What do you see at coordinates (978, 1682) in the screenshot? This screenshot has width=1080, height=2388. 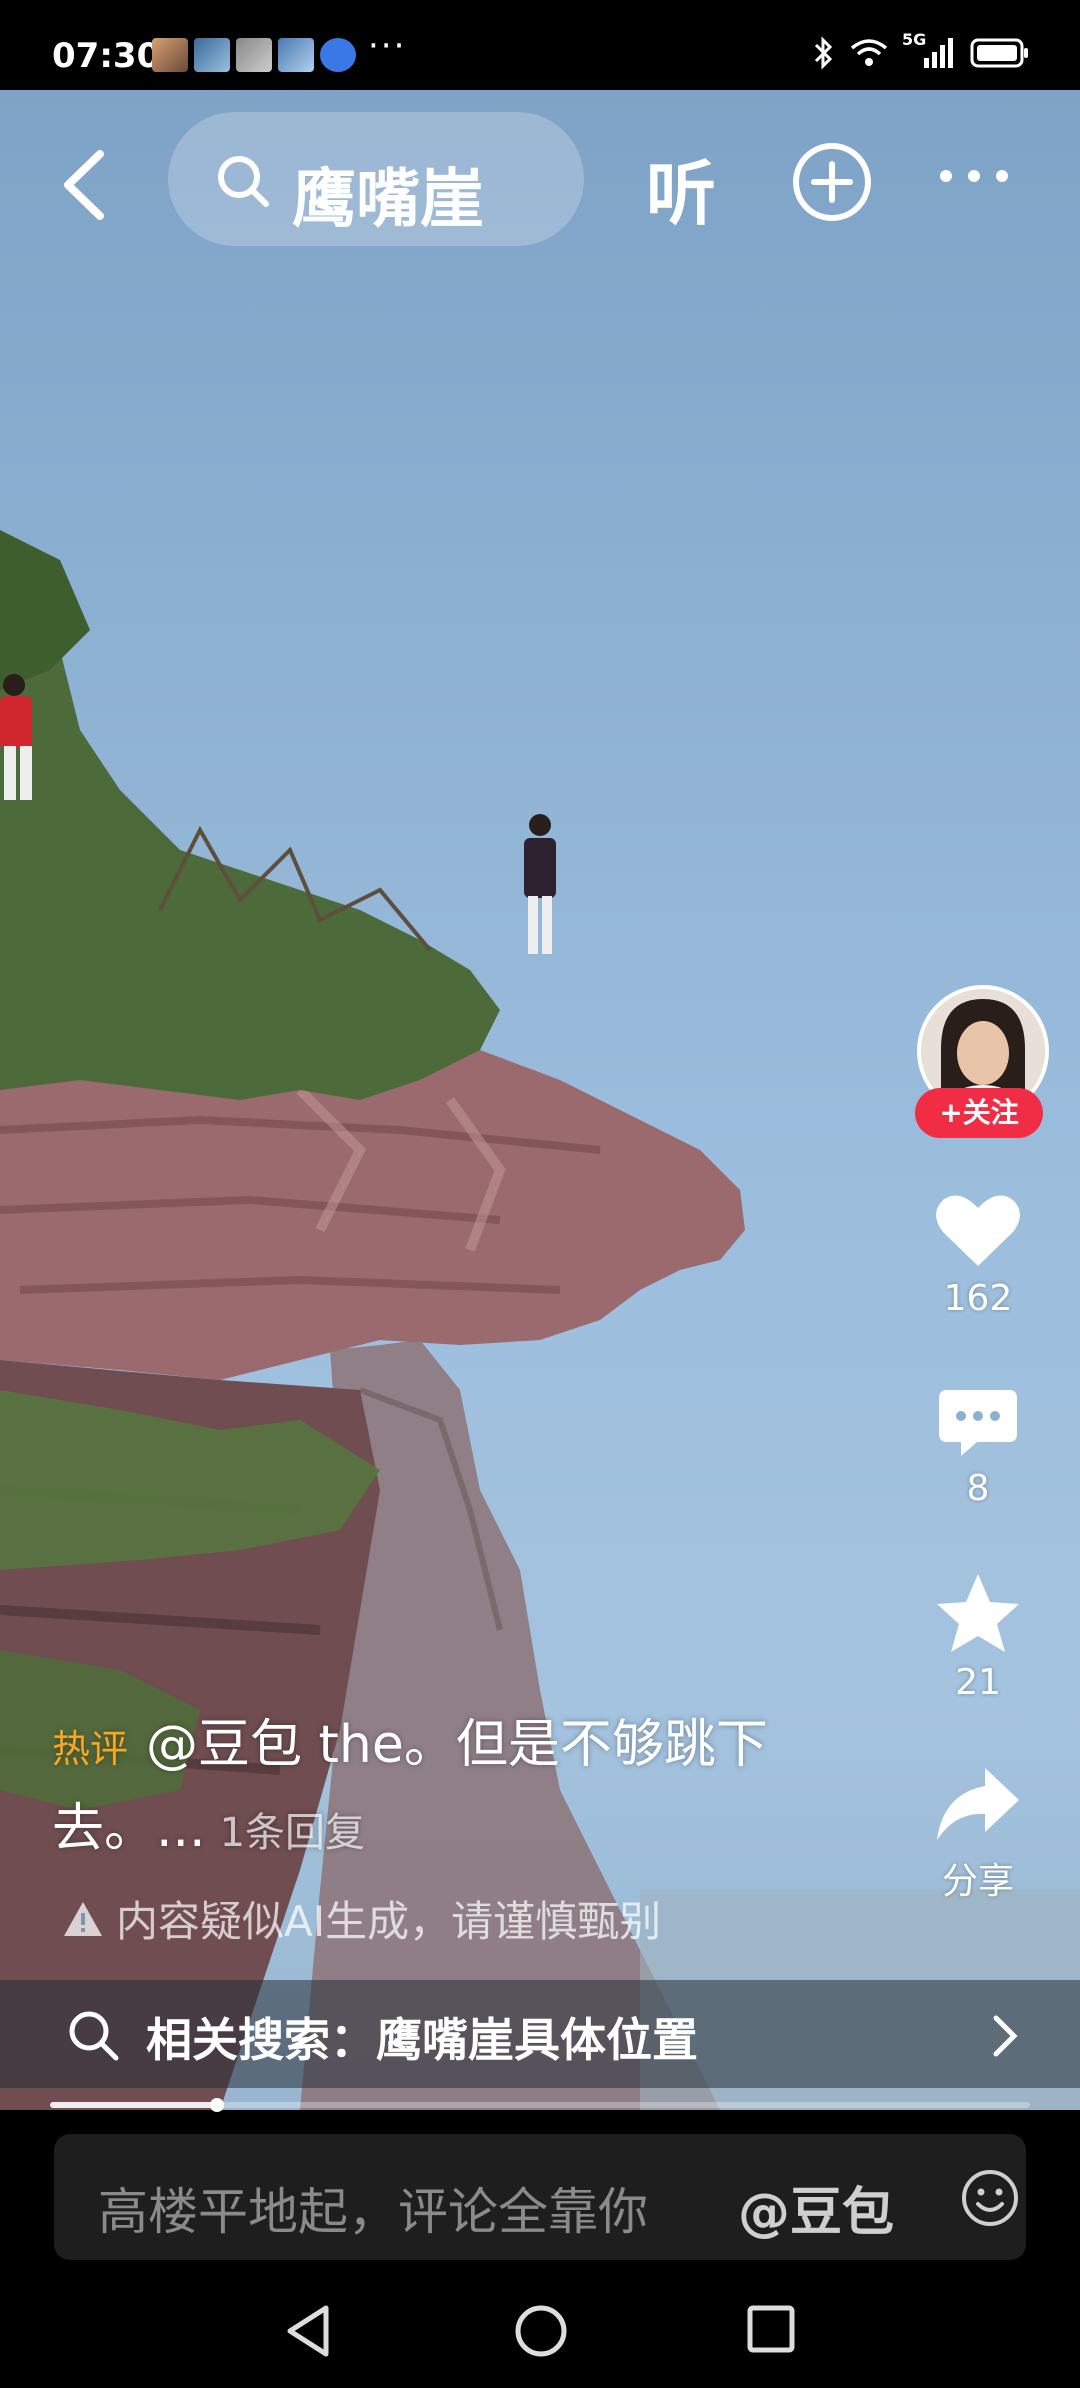 I see `favorite-count: 21` at bounding box center [978, 1682].